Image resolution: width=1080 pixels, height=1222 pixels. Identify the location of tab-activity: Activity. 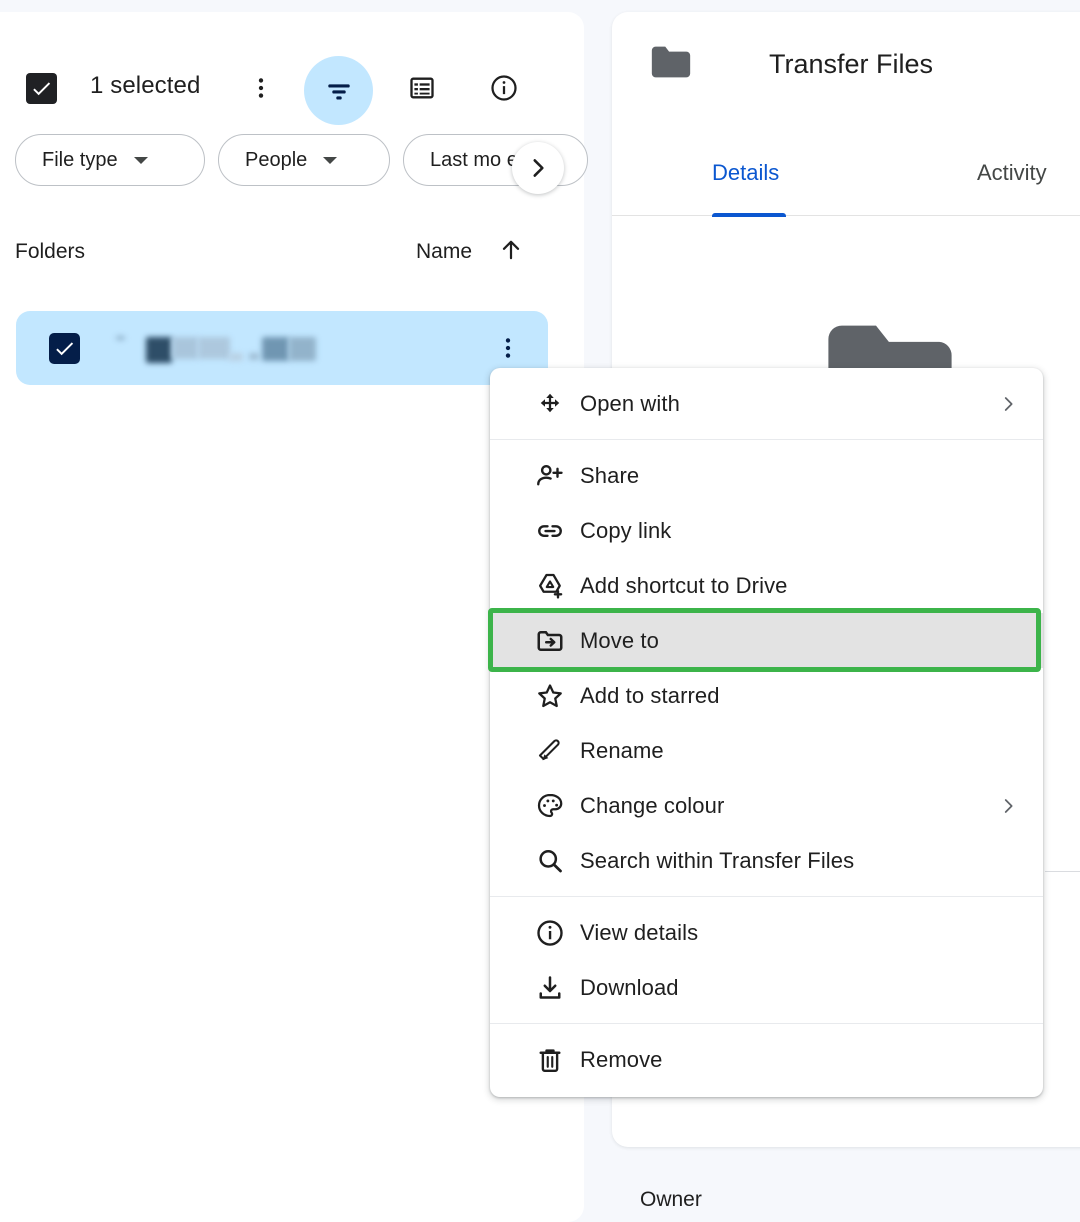
(1012, 183).